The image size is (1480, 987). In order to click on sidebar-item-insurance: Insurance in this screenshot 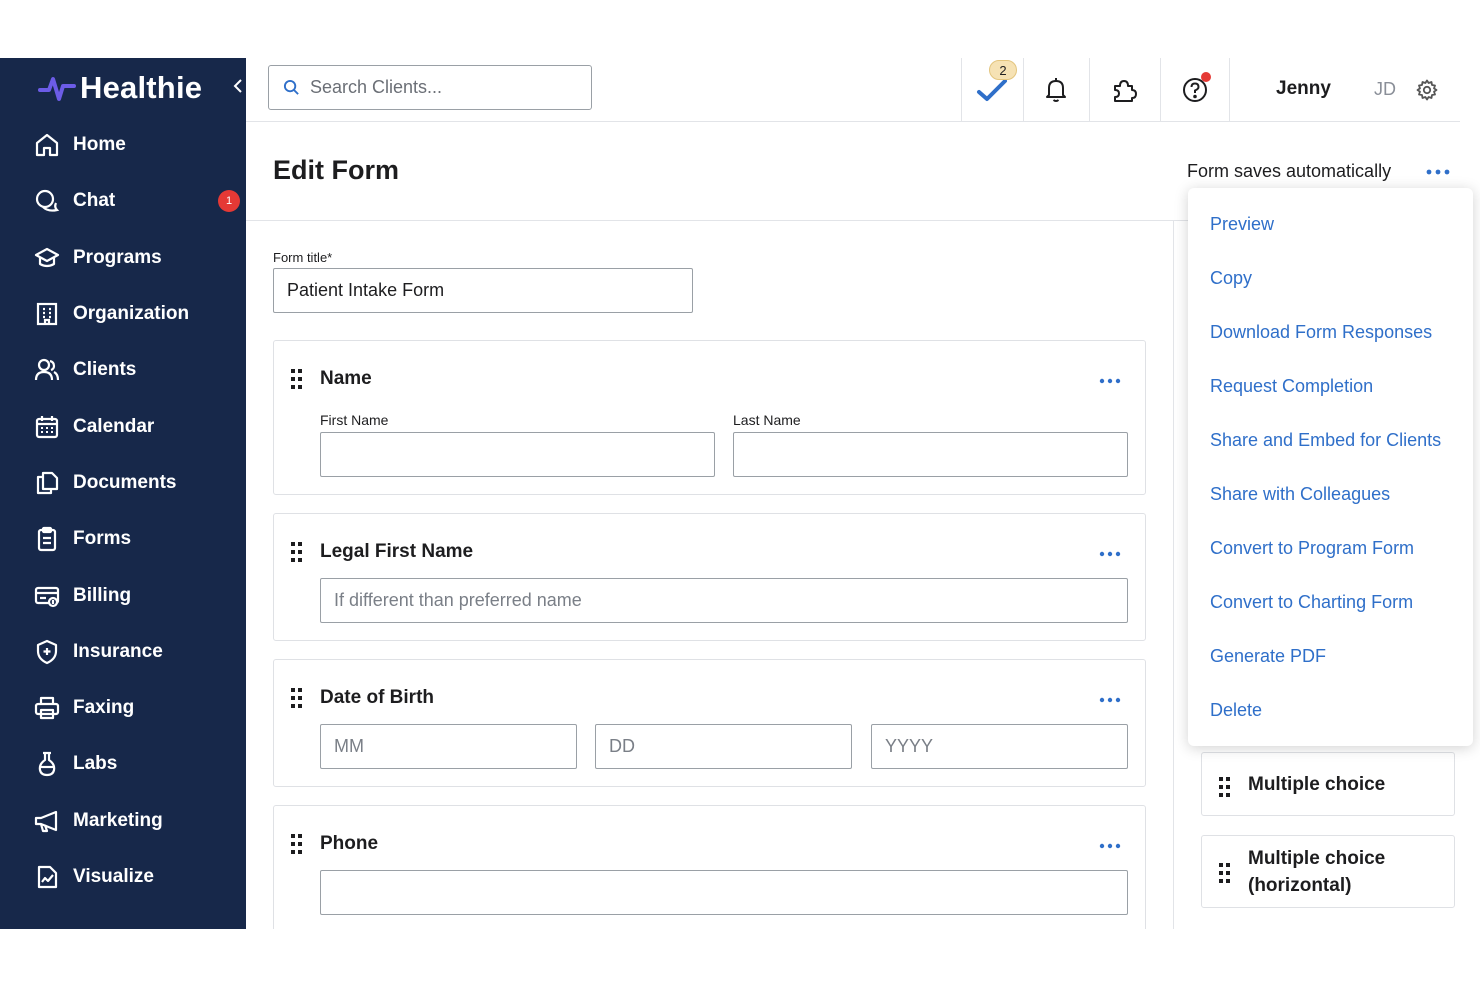, I will do `click(123, 652)`.